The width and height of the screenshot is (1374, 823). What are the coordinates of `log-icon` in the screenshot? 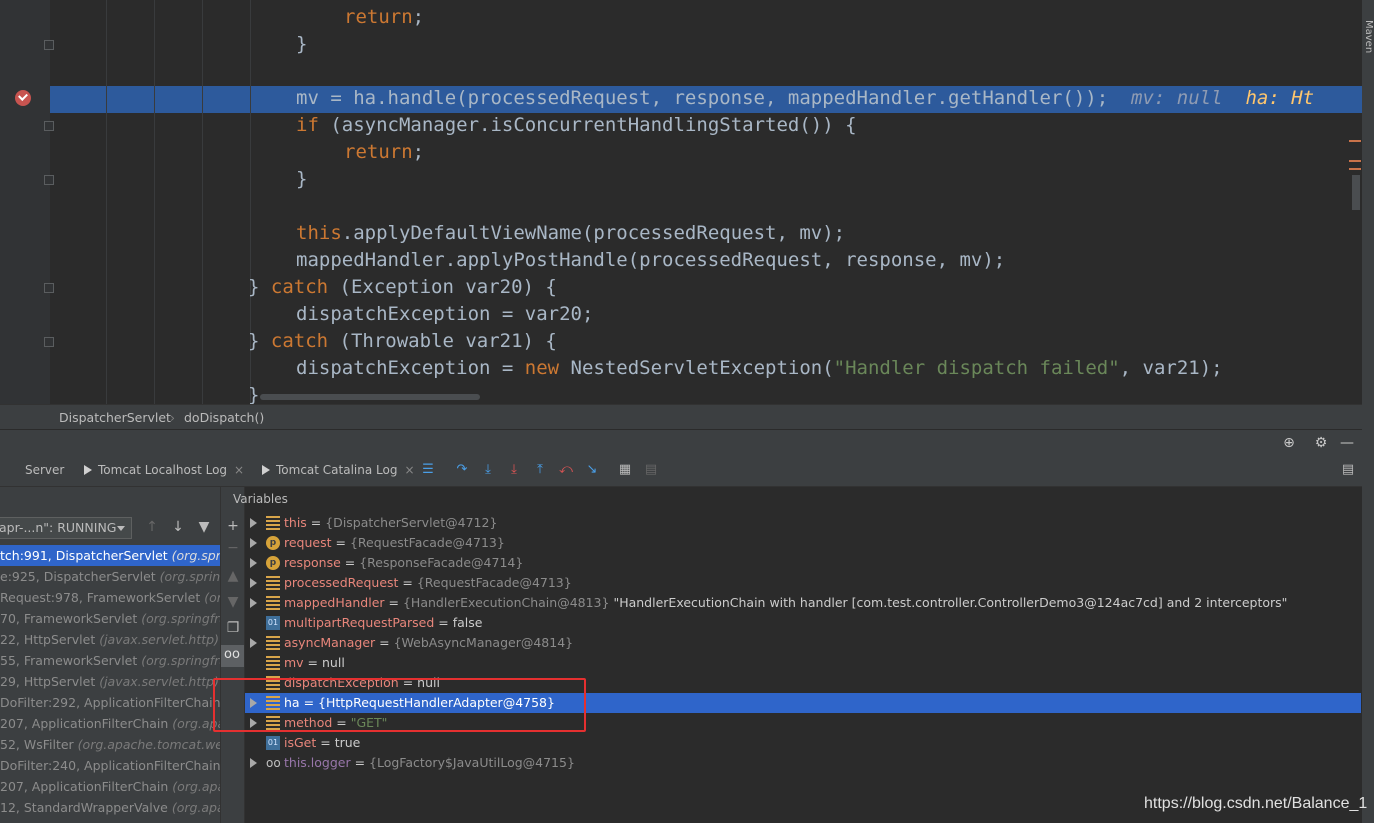 It's located at (88, 470).